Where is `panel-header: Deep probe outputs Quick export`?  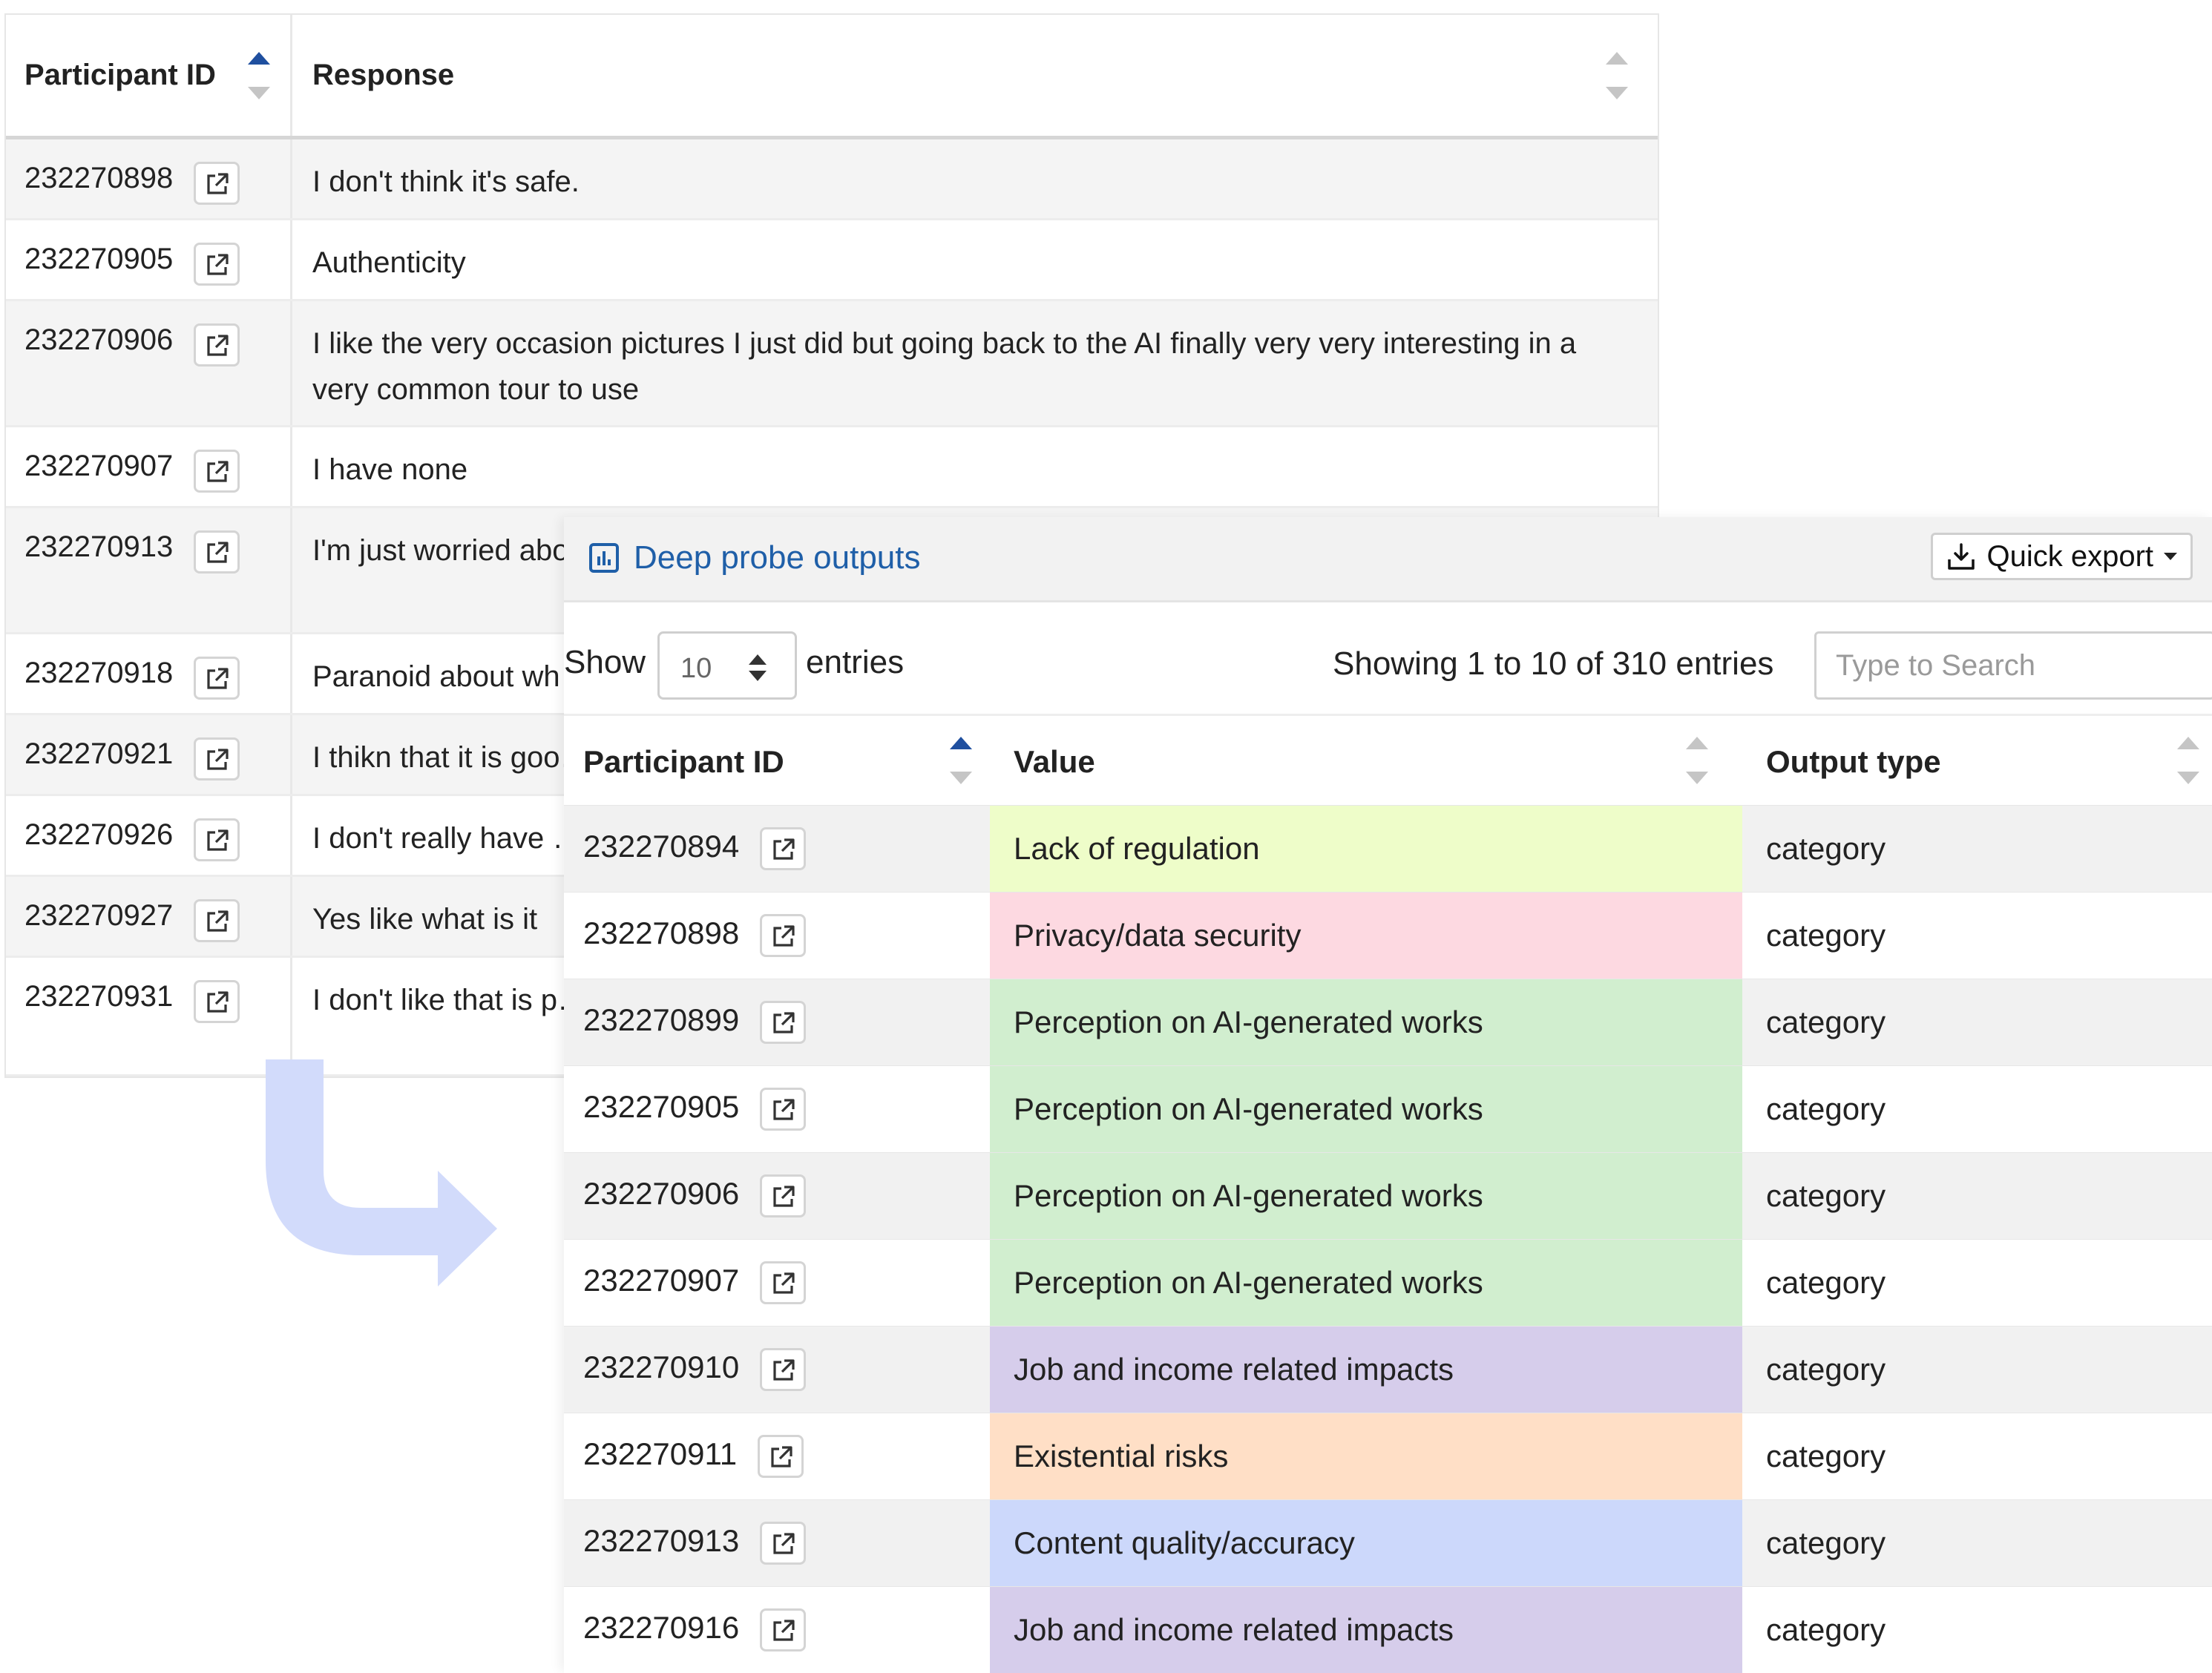 panel-header: Deep probe outputs Quick export is located at coordinates (1388, 559).